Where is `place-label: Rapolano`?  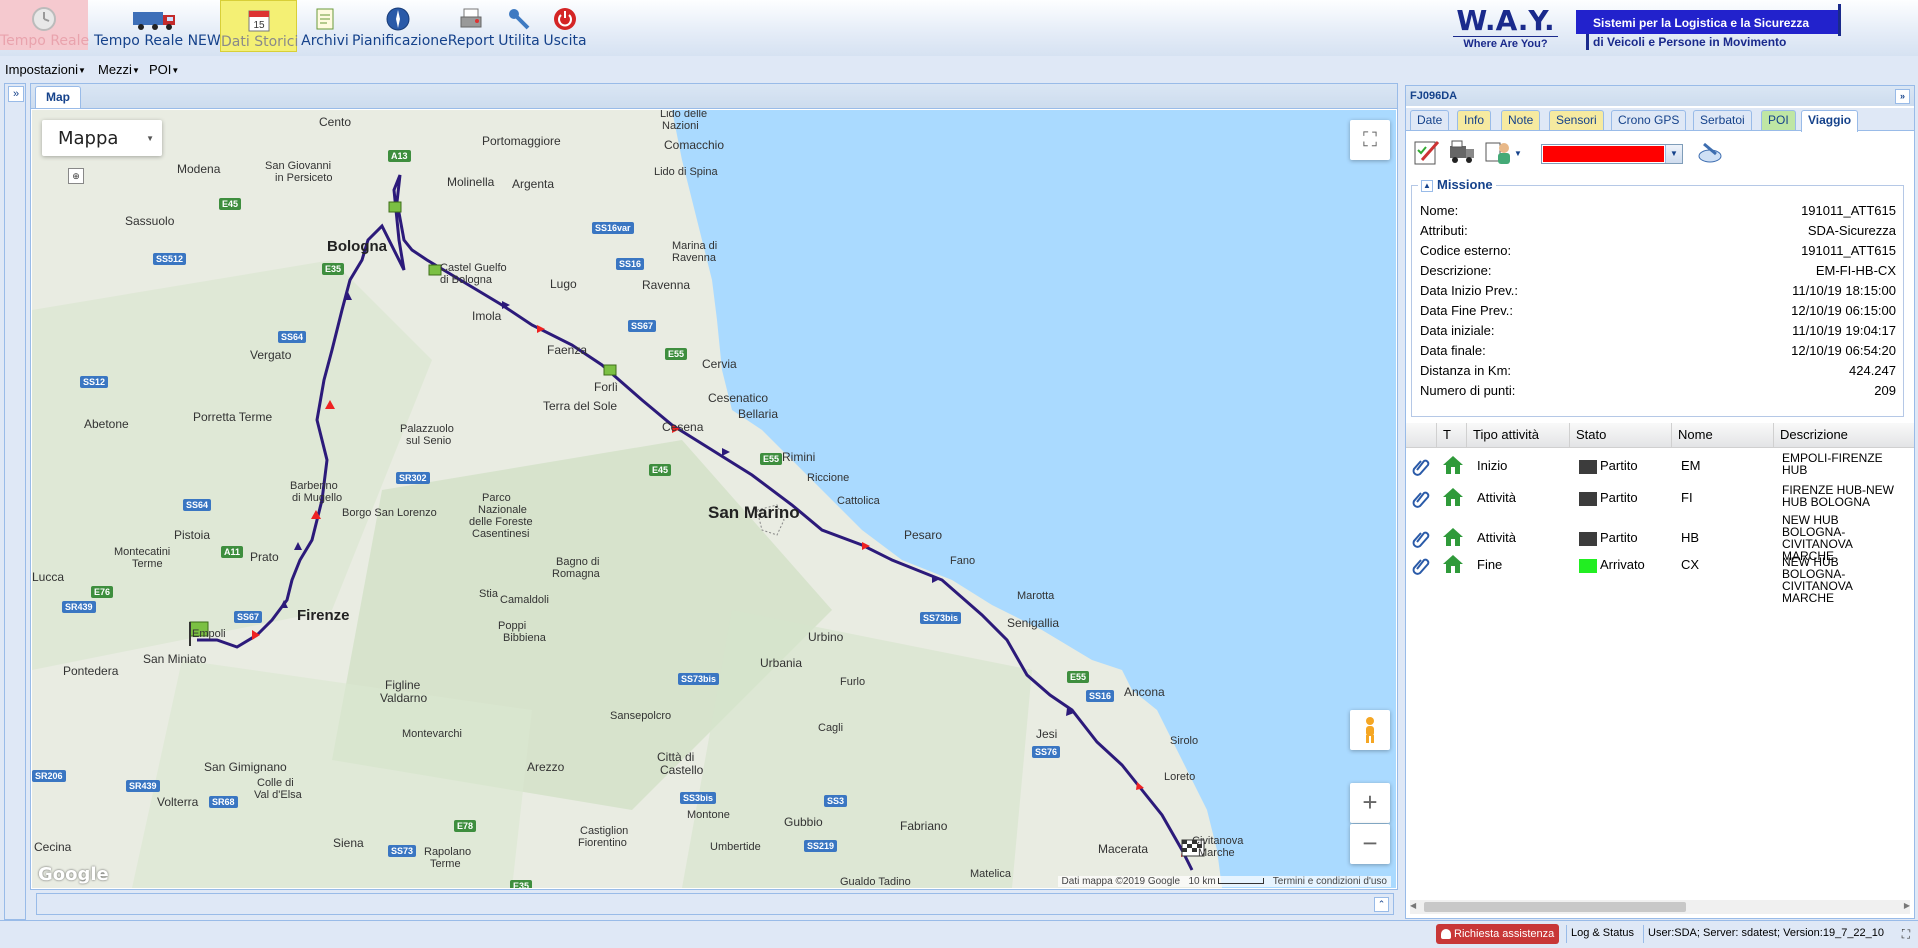 place-label: Rapolano is located at coordinates (448, 852).